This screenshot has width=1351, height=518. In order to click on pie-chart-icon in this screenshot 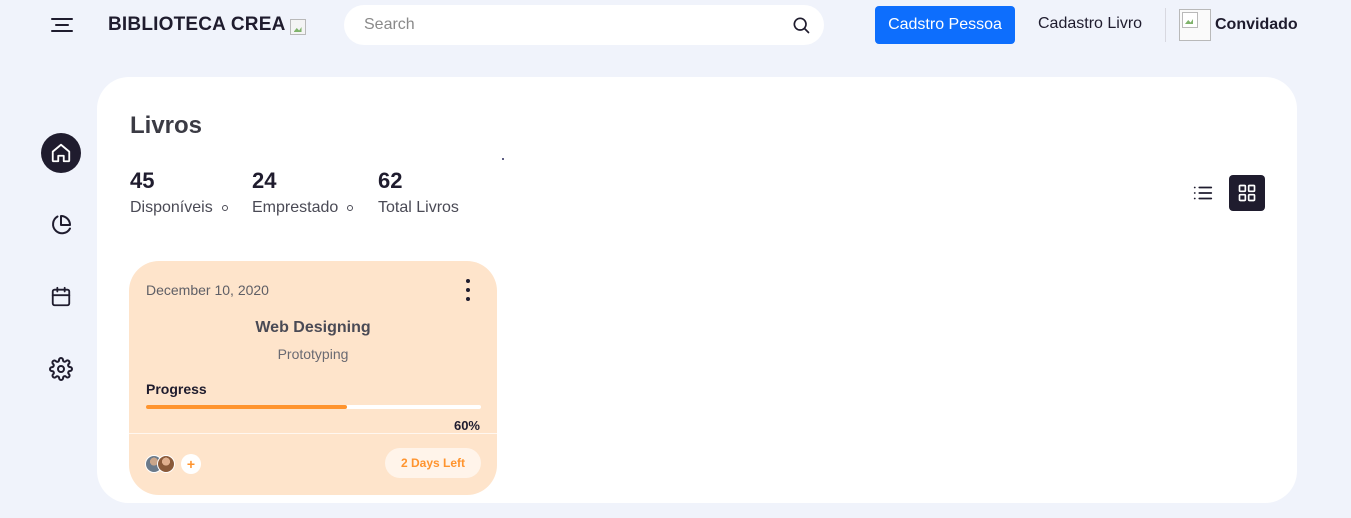, I will do `click(61, 225)`.